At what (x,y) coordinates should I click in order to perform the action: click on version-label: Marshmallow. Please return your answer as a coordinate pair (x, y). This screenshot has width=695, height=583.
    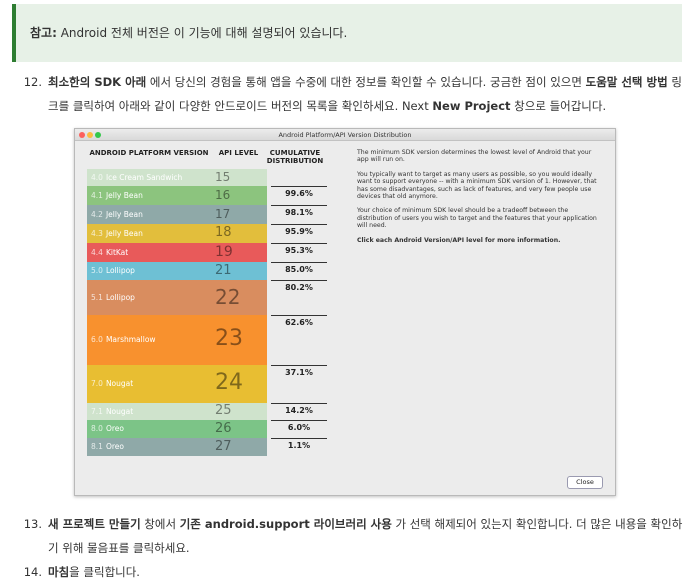
    Looking at the image, I should click on (130, 339).